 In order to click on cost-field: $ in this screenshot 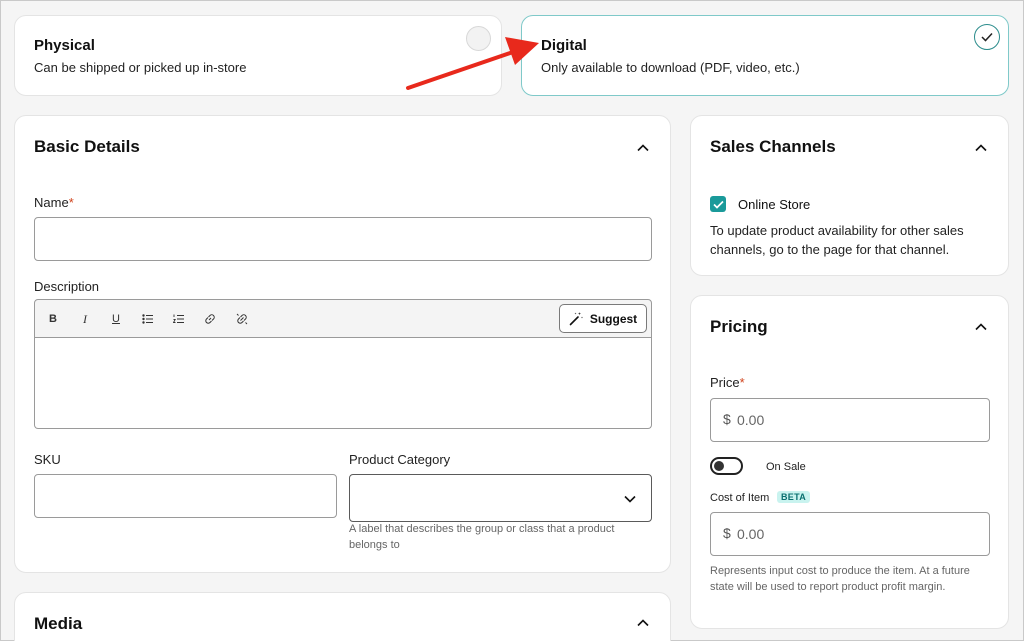, I will do `click(850, 534)`.